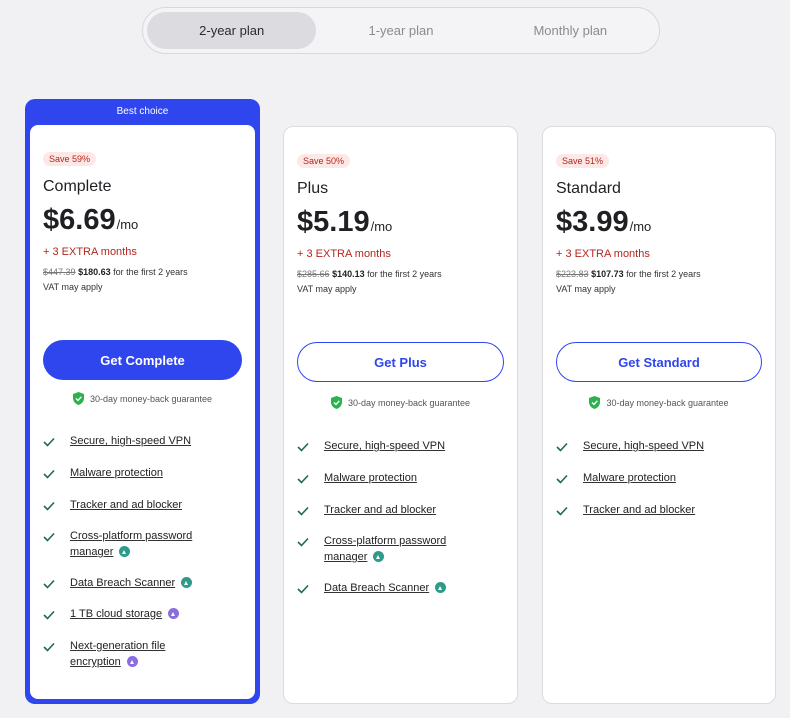 The height and width of the screenshot is (718, 790). I want to click on new-total: $140.13, so click(348, 274).